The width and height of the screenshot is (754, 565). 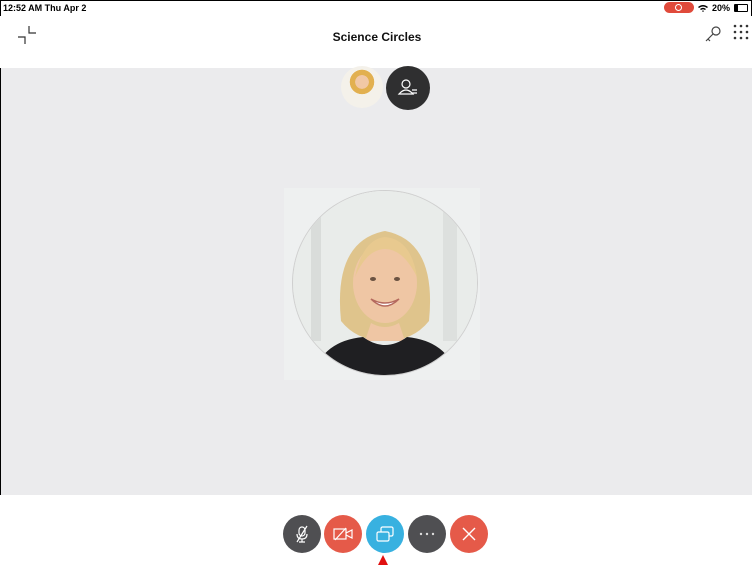 I want to click on more-options-icon, so click(x=427, y=534).